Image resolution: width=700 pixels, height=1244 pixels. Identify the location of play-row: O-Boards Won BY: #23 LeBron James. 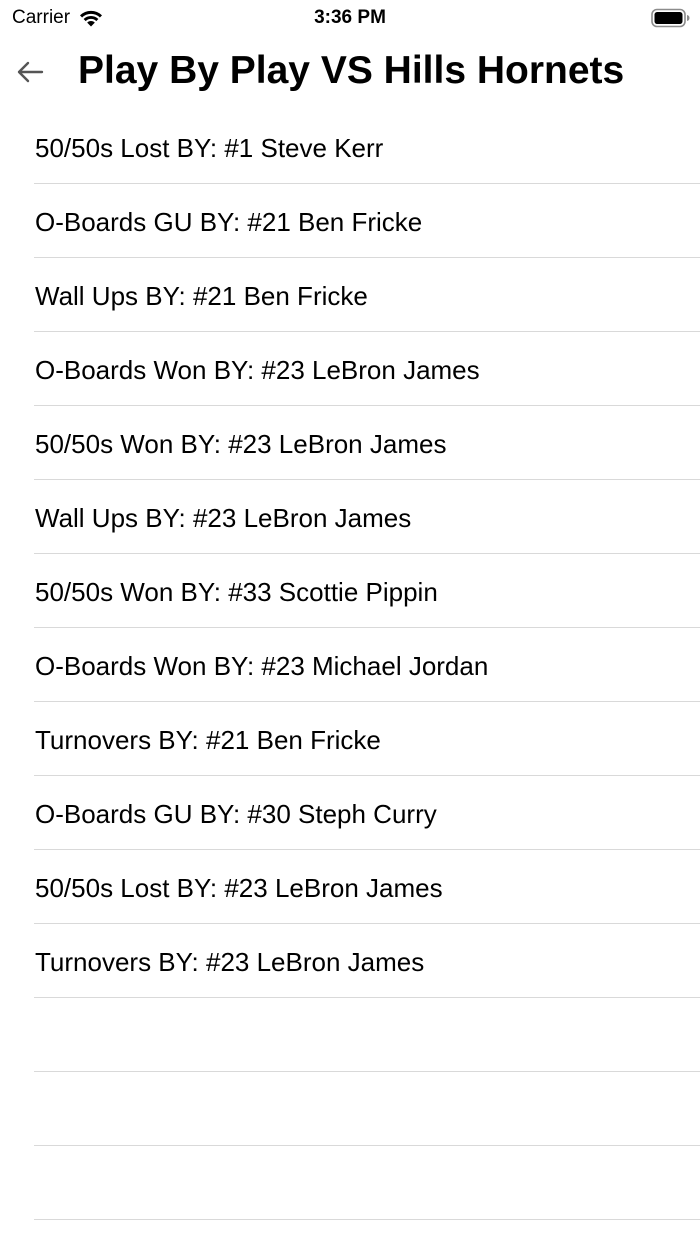
(350, 369).